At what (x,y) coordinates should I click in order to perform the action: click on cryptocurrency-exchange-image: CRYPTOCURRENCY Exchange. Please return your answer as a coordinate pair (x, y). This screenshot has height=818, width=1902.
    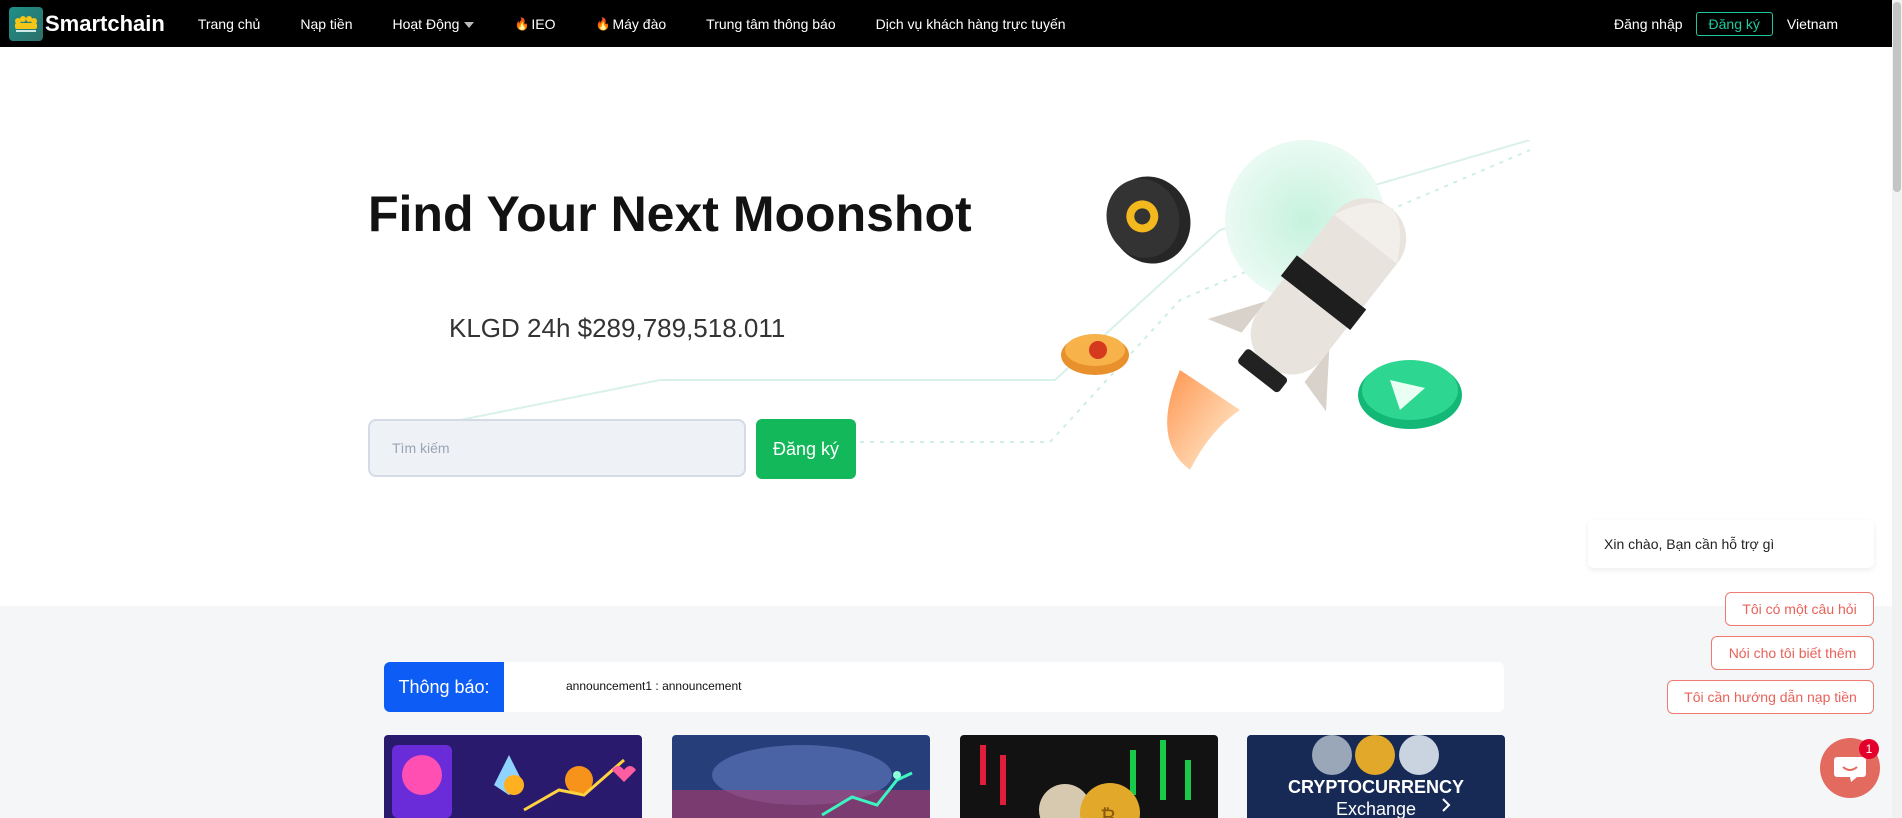
    Looking at the image, I should click on (1376, 776).